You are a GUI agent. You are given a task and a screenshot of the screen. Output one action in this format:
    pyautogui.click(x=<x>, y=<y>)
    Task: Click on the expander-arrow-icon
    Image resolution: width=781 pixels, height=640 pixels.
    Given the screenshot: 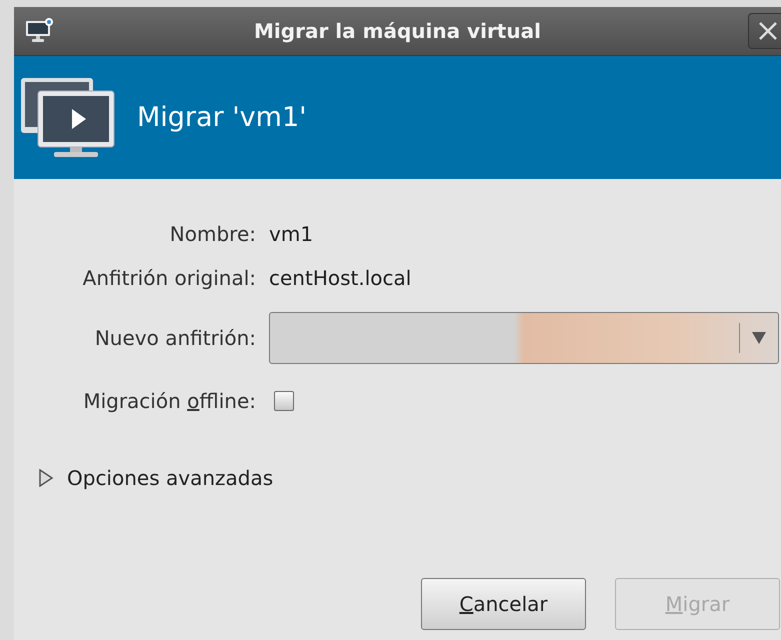 What is the action you would take?
    pyautogui.click(x=46, y=478)
    